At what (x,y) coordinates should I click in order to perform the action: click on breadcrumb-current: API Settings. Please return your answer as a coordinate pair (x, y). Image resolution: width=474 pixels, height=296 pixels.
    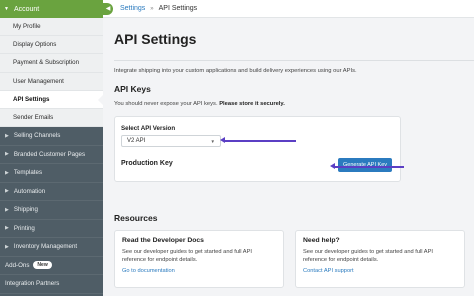
    Looking at the image, I should click on (178, 8).